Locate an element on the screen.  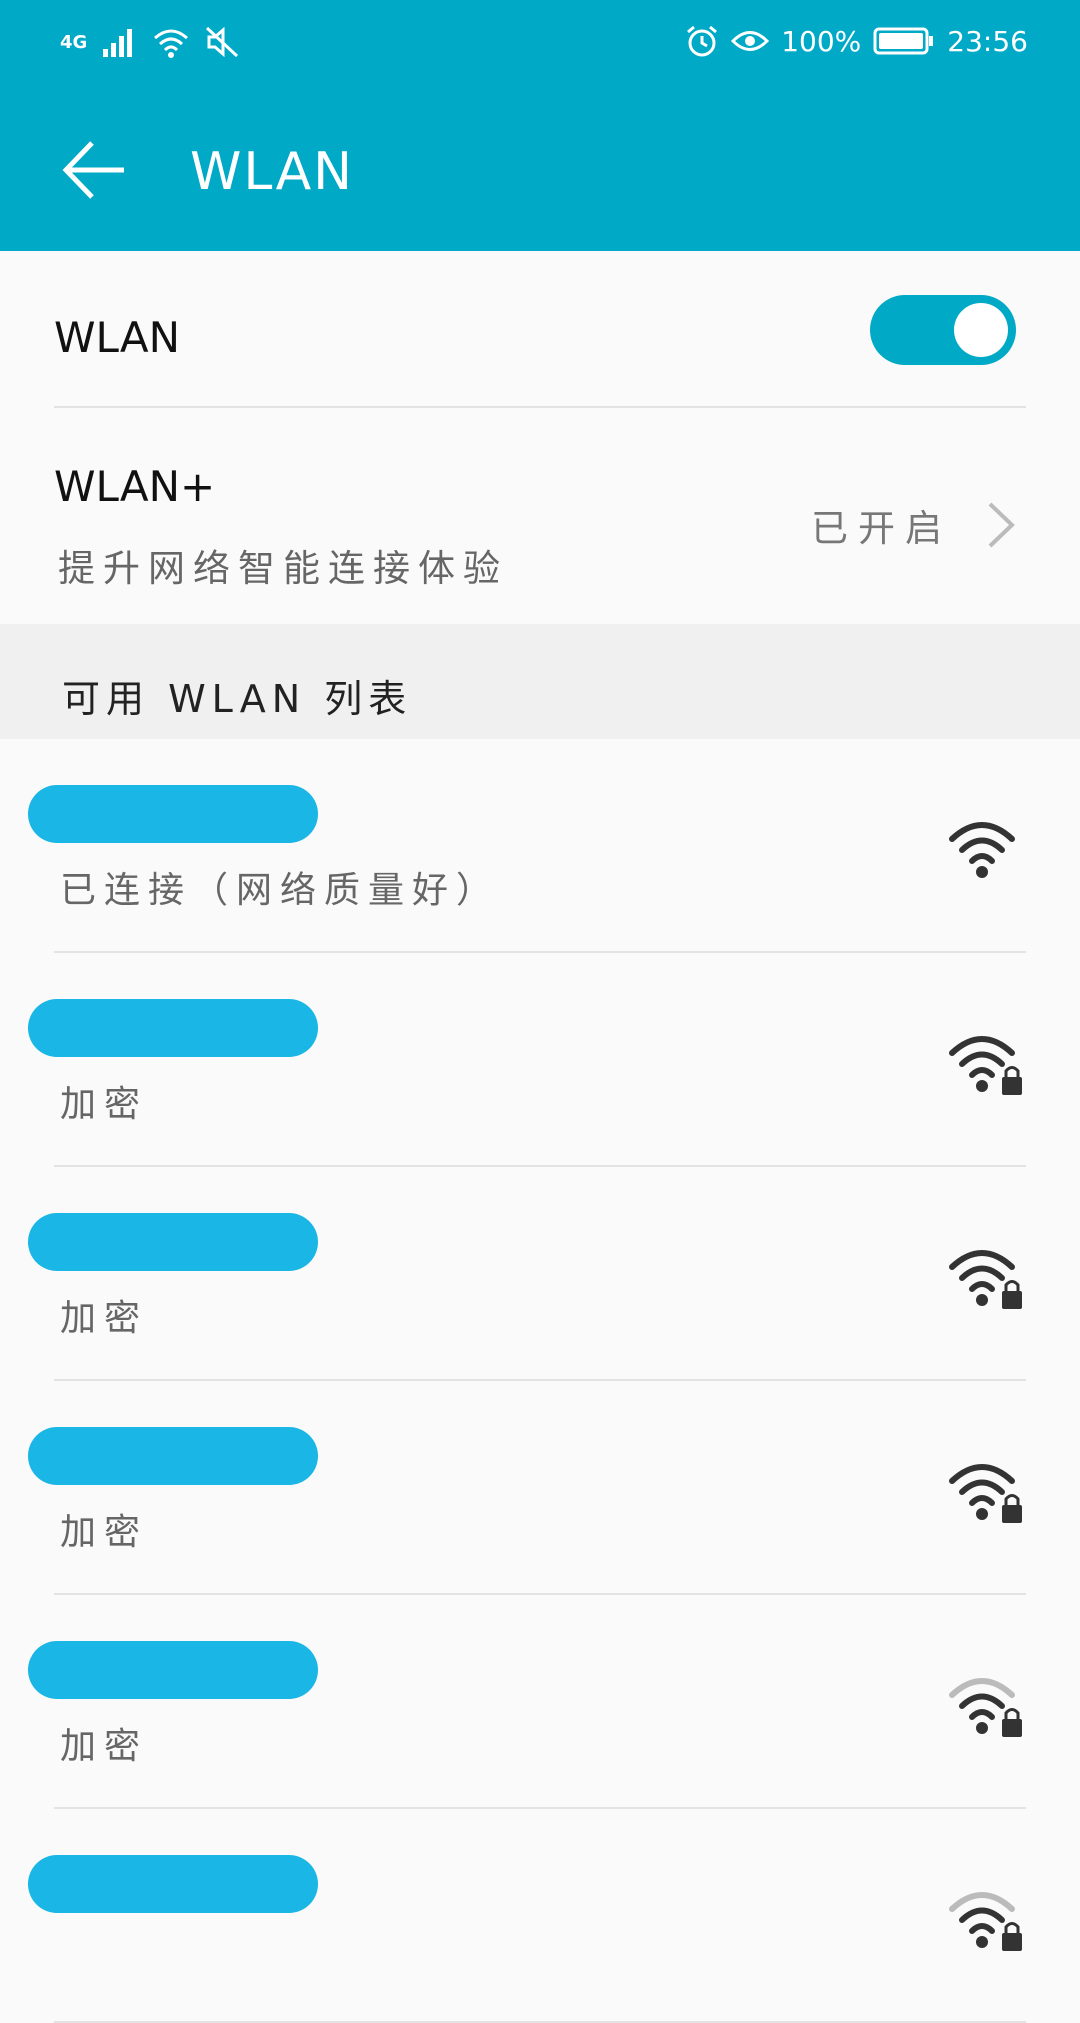
wlan-toggle-row: WLAN is located at coordinates (540, 329).